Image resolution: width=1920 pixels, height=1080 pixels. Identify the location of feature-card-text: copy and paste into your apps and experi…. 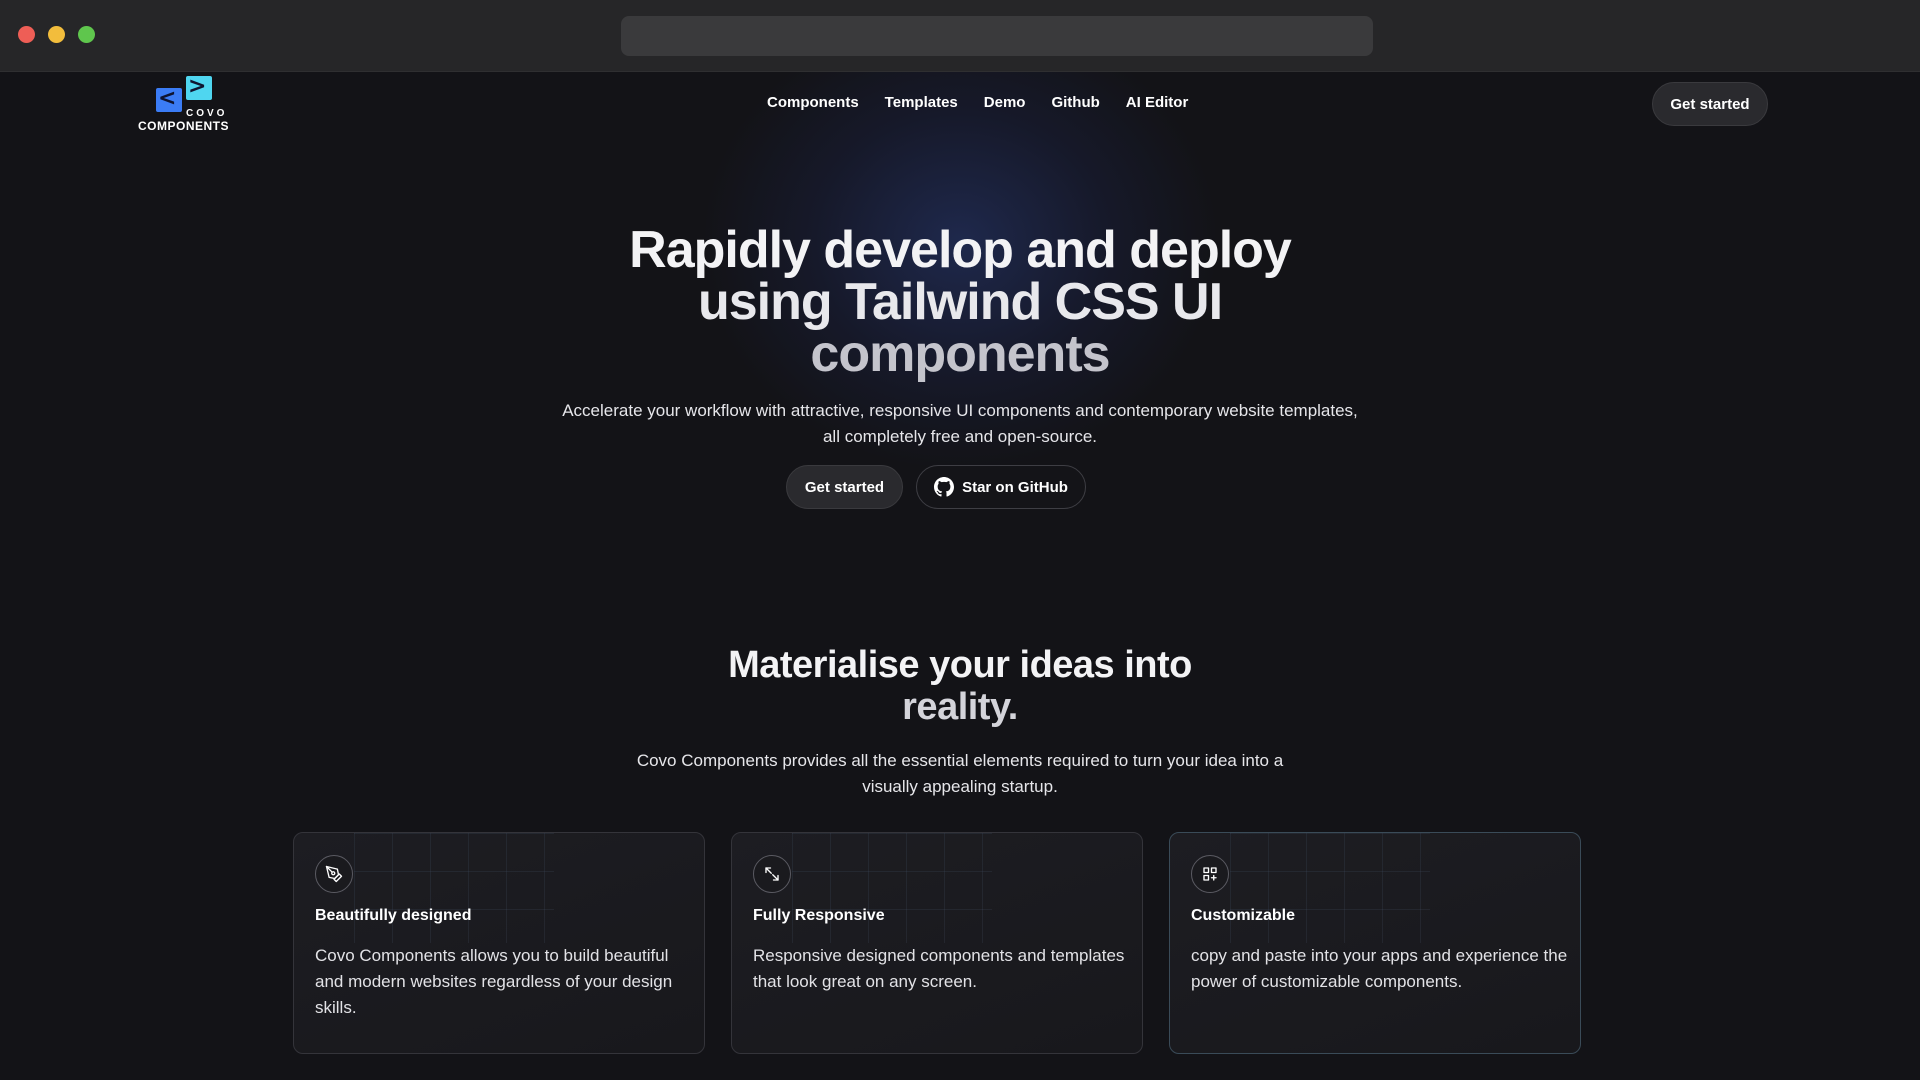
(1379, 968).